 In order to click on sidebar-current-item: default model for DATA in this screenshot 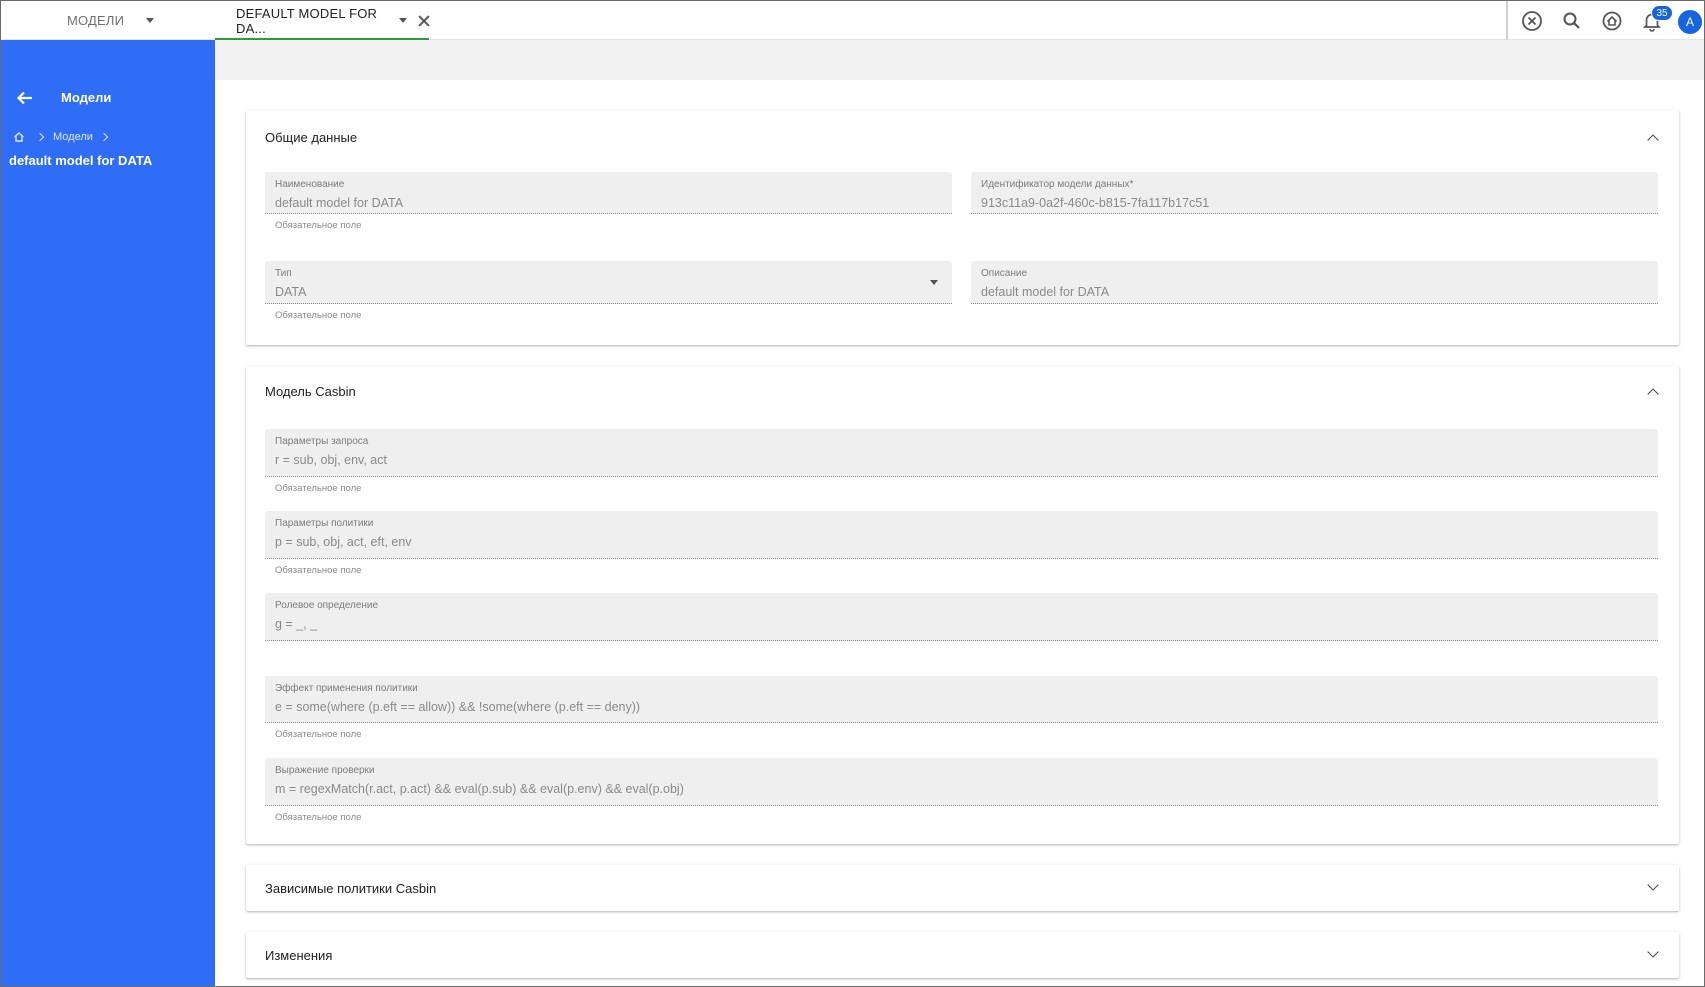, I will do `click(81, 160)`.